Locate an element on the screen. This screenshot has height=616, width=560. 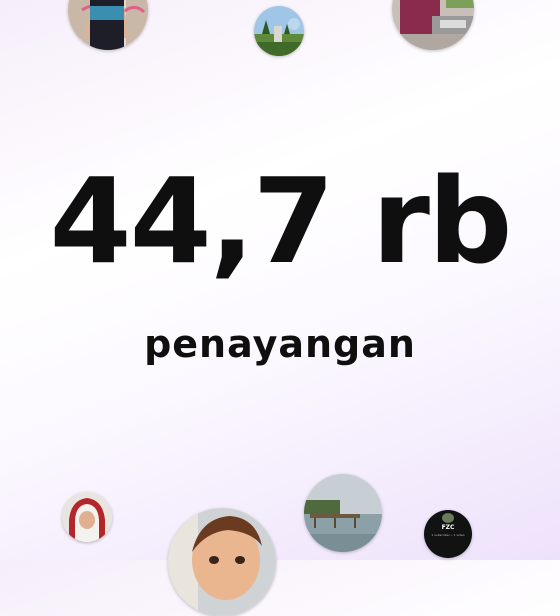
channel-card: FZC 1 subscriber • 1 video is located at coordinates (448, 534).